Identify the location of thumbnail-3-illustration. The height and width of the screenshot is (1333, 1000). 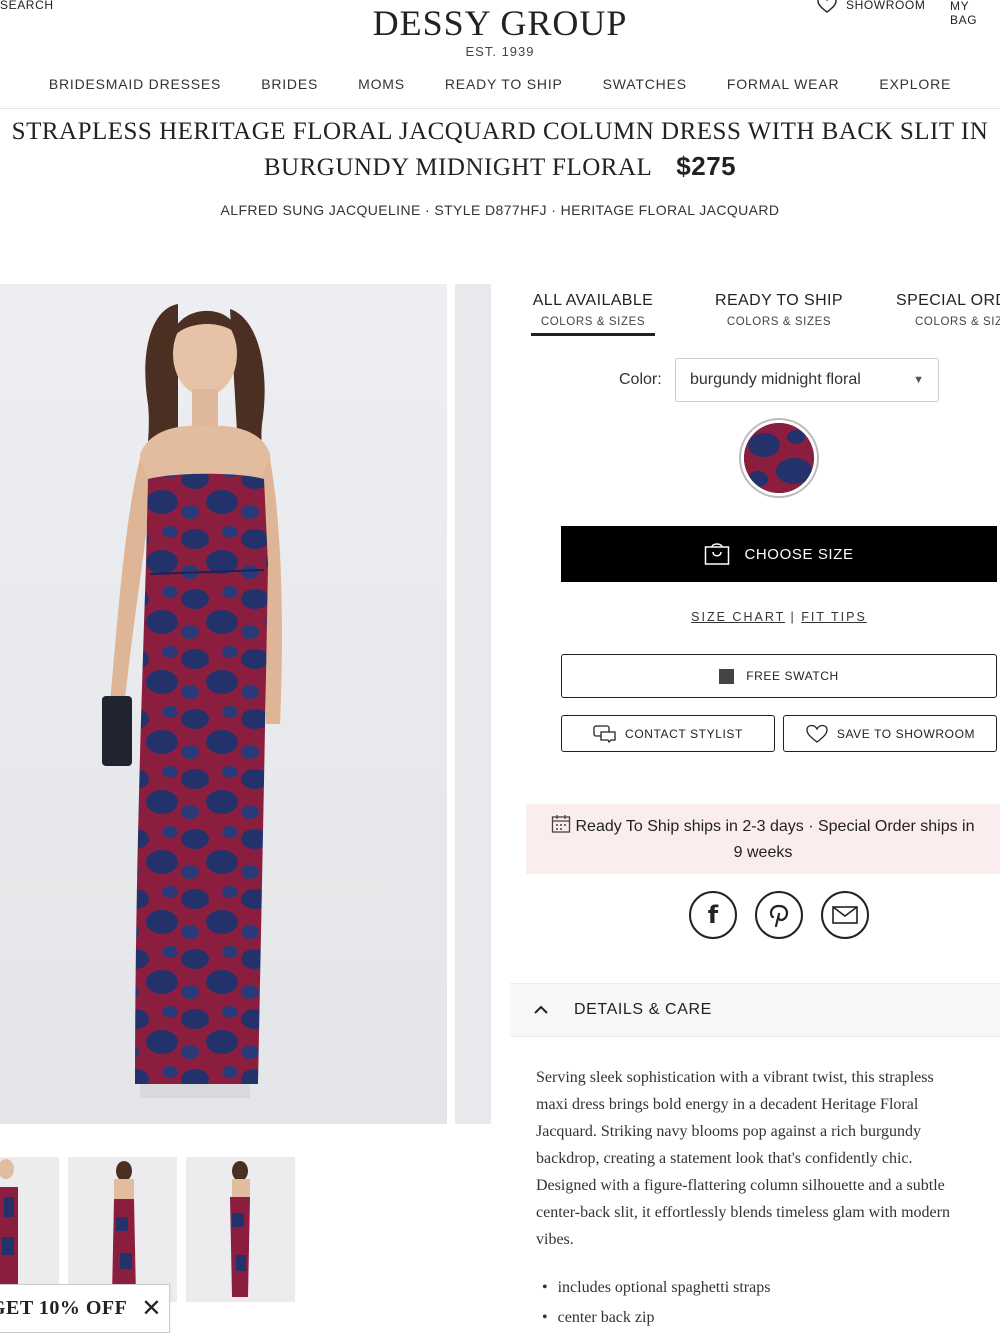
(240, 1229).